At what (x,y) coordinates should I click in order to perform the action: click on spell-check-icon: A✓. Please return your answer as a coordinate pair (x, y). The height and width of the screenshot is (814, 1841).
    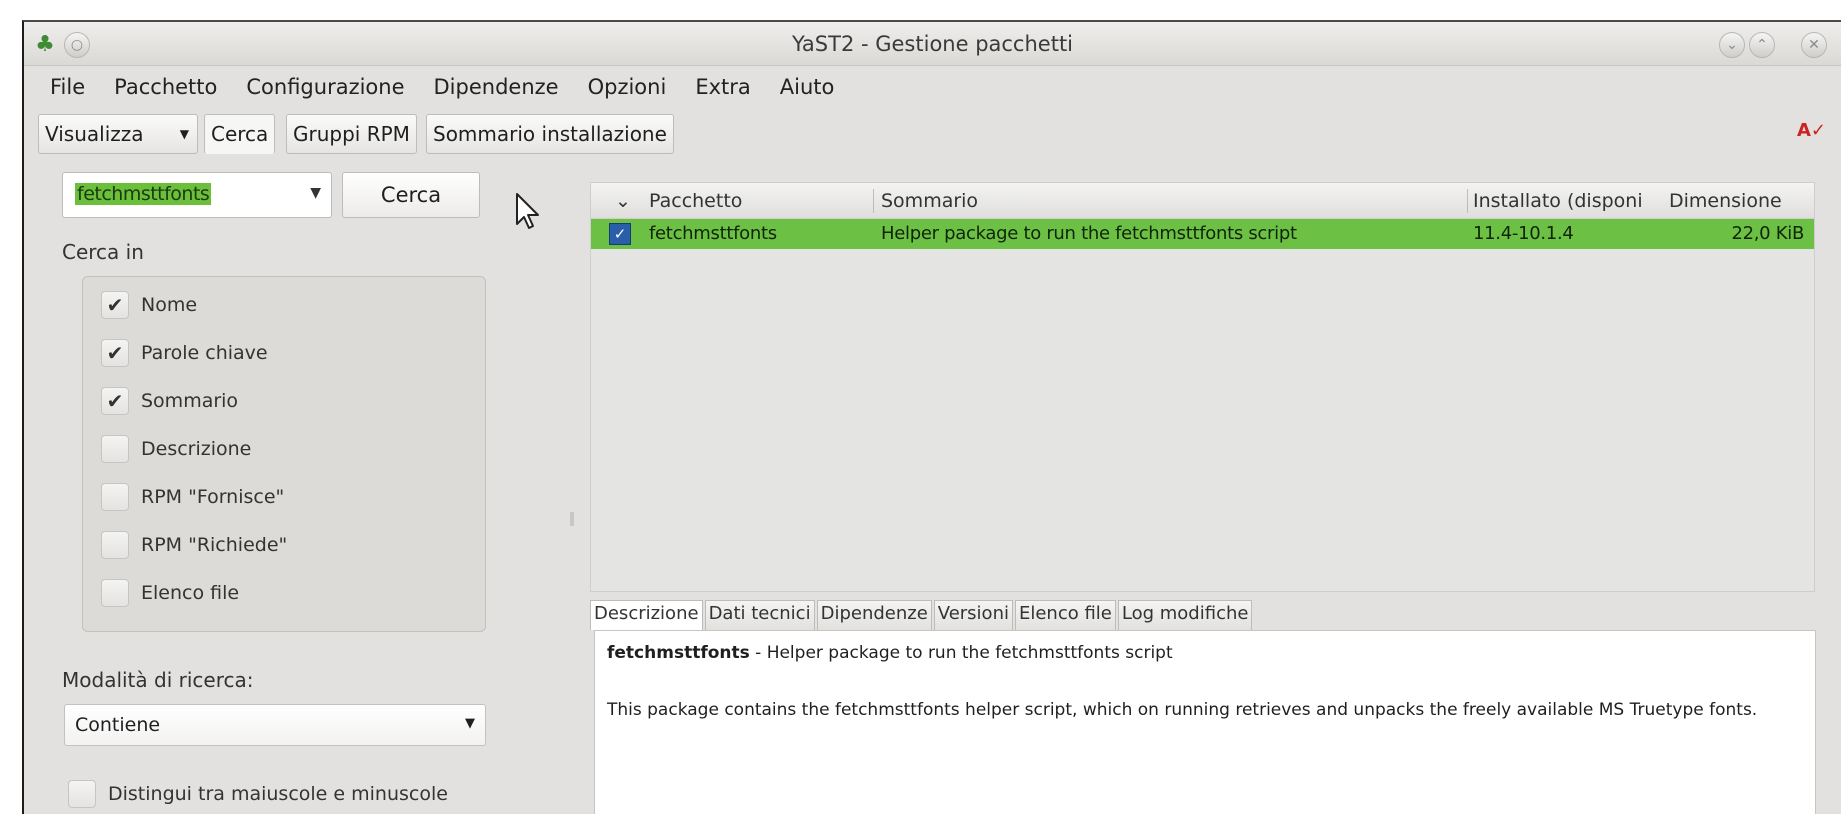
    Looking at the image, I should click on (1813, 135).